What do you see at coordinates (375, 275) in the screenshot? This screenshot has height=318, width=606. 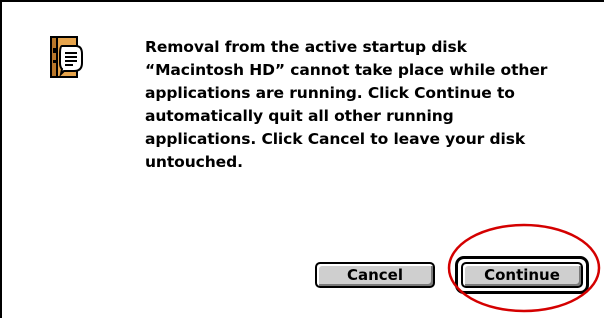 I see `cancel-button: Cancel` at bounding box center [375, 275].